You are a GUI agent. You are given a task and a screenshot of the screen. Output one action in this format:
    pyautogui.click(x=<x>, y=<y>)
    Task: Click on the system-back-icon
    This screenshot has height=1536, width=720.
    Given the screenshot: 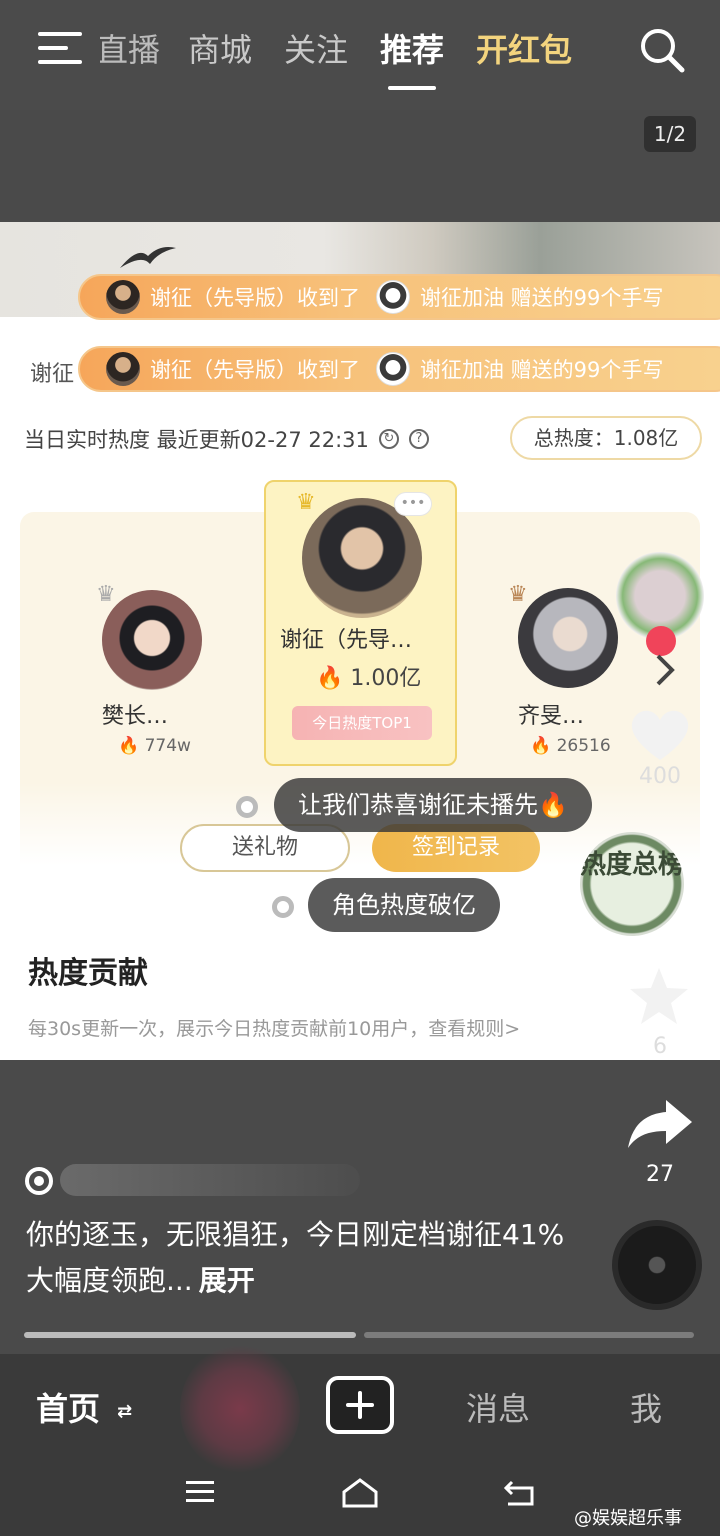 What is the action you would take?
    pyautogui.click(x=520, y=1492)
    